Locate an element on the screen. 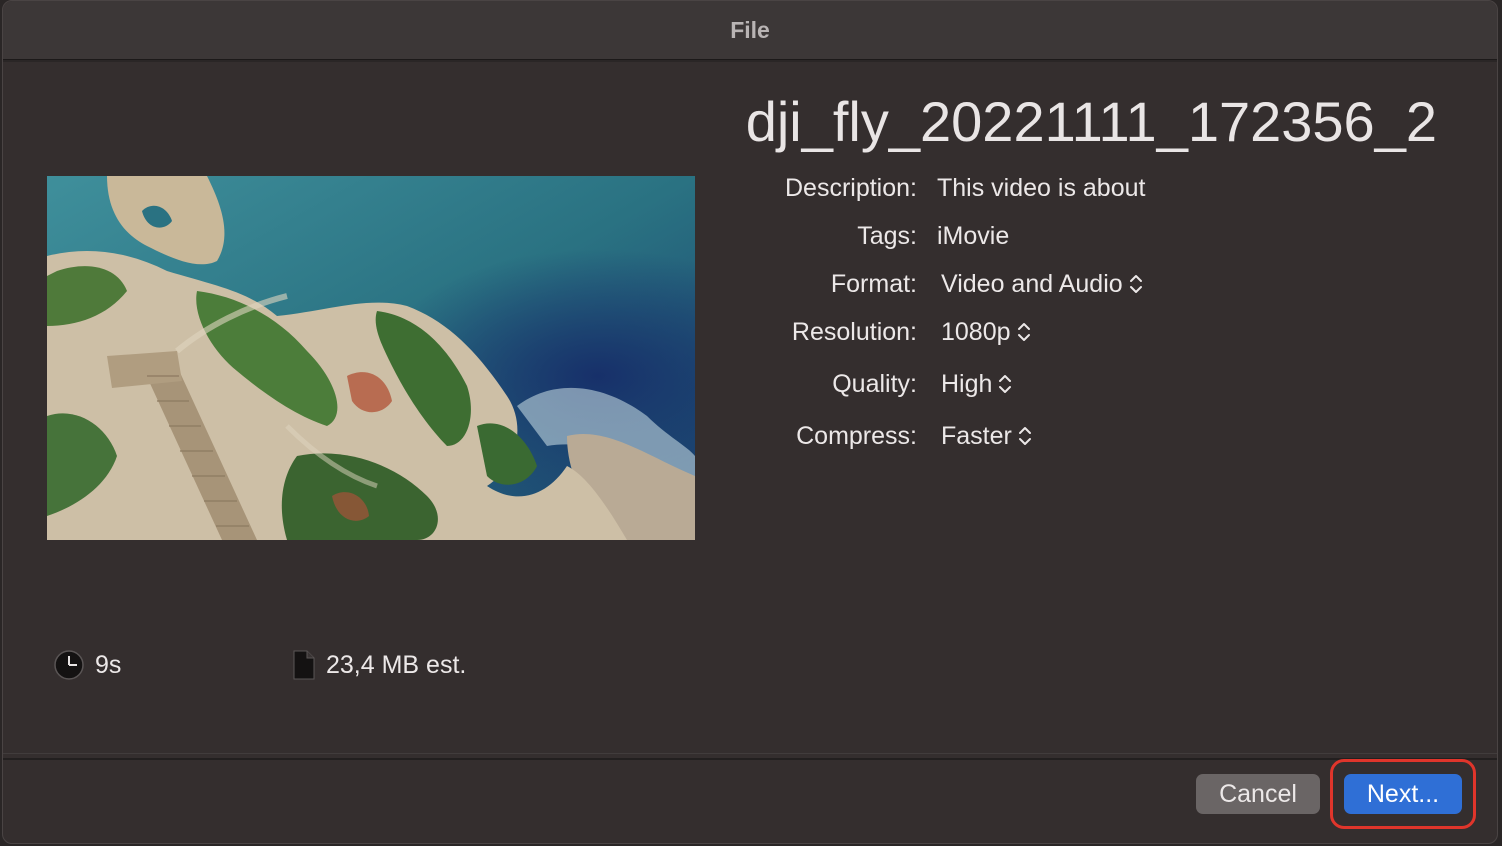 The width and height of the screenshot is (1502, 846). quality-label: Quality: is located at coordinates (874, 383).